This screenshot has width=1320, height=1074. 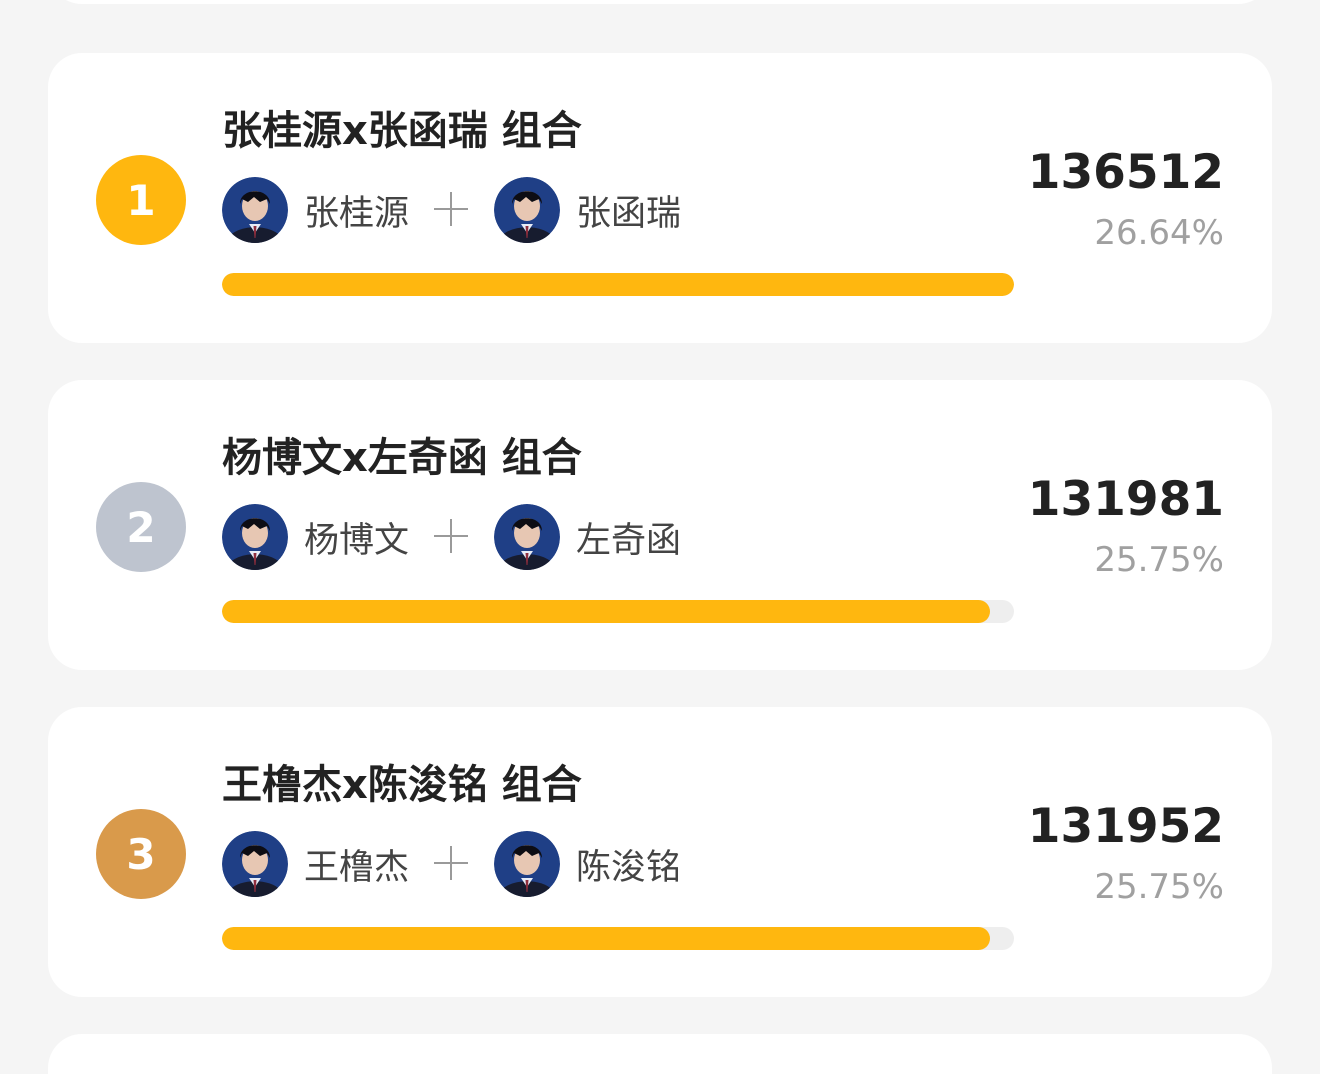 What do you see at coordinates (1125, 172) in the screenshot?
I see `vote-count: 136512` at bounding box center [1125, 172].